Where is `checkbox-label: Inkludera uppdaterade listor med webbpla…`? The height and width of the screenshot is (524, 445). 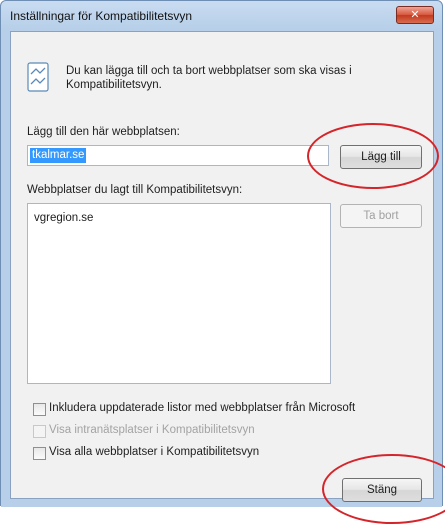 checkbox-label: Inkludera uppdaterade listor med webbpla… is located at coordinates (202, 408).